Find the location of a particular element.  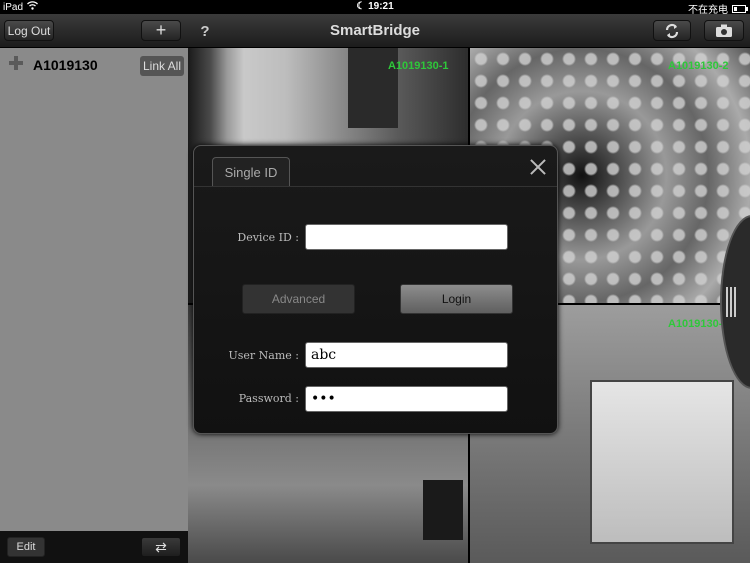

advanced-button: Advanced is located at coordinates (298, 299).